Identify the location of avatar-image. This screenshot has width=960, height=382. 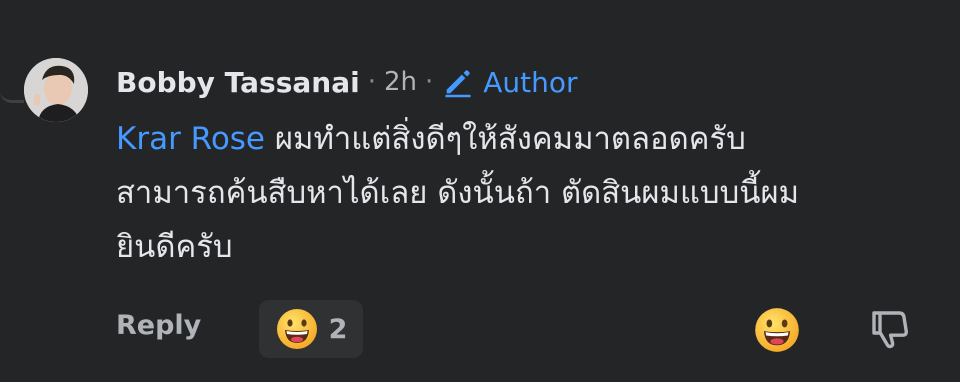
(56, 90).